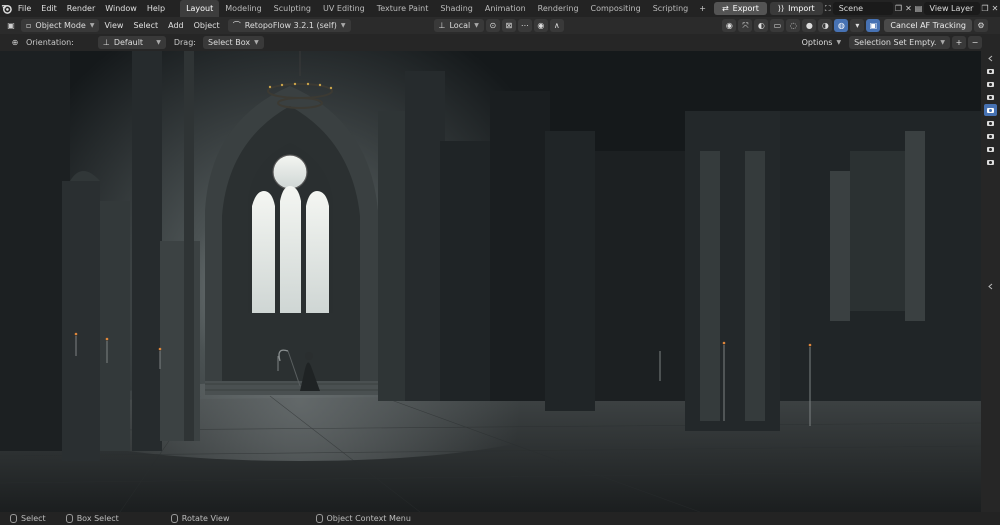  What do you see at coordinates (319, 518) in the screenshot?
I see `mouse-right-icon` at bounding box center [319, 518].